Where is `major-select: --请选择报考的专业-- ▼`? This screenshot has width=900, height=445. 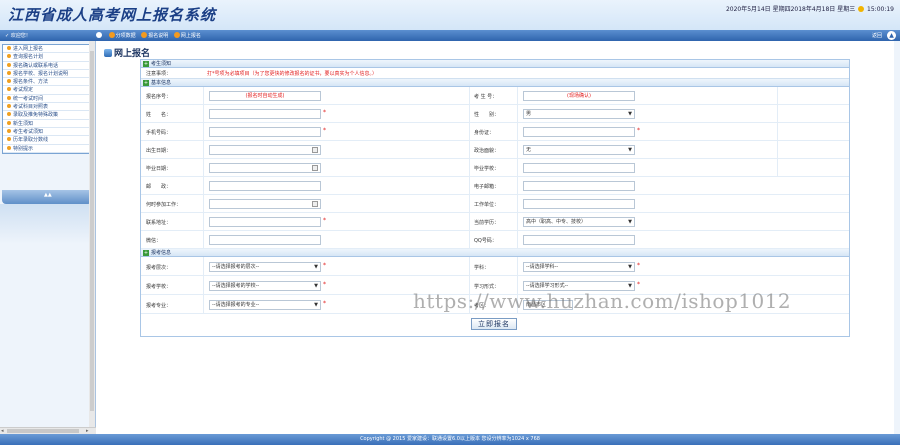
major-select: --请选择报考的专业-- ▼ is located at coordinates (265, 305).